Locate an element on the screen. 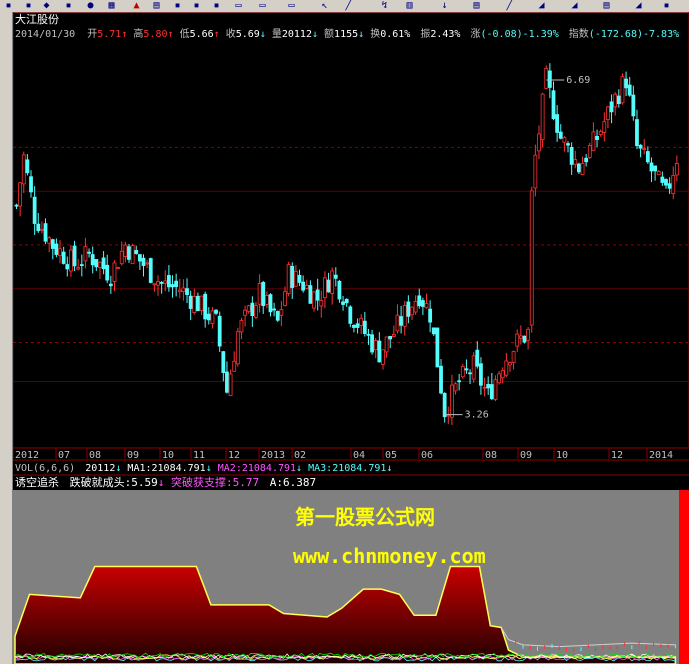 The width and height of the screenshot is (689, 664). toolbar-icon: ▥ is located at coordinates (409, 5).